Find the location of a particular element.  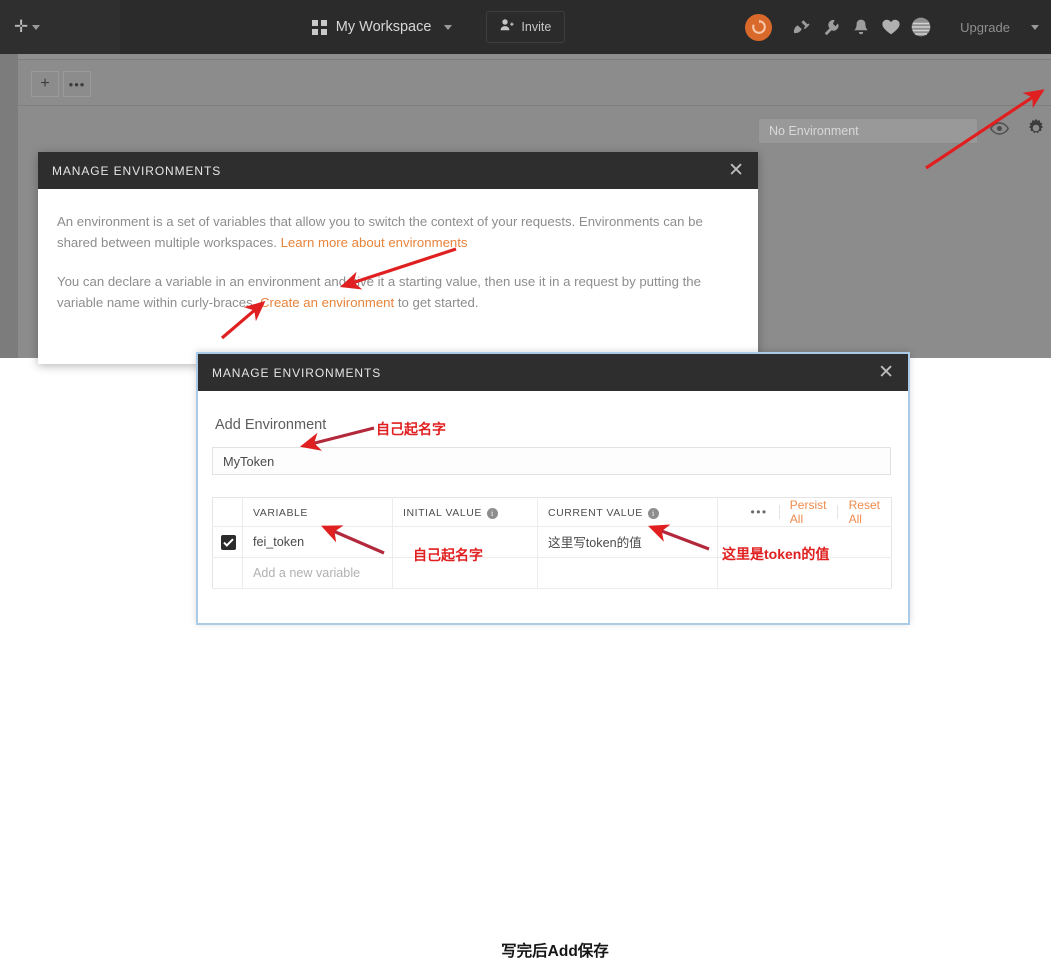

new-tab-button: + is located at coordinates (45, 84).